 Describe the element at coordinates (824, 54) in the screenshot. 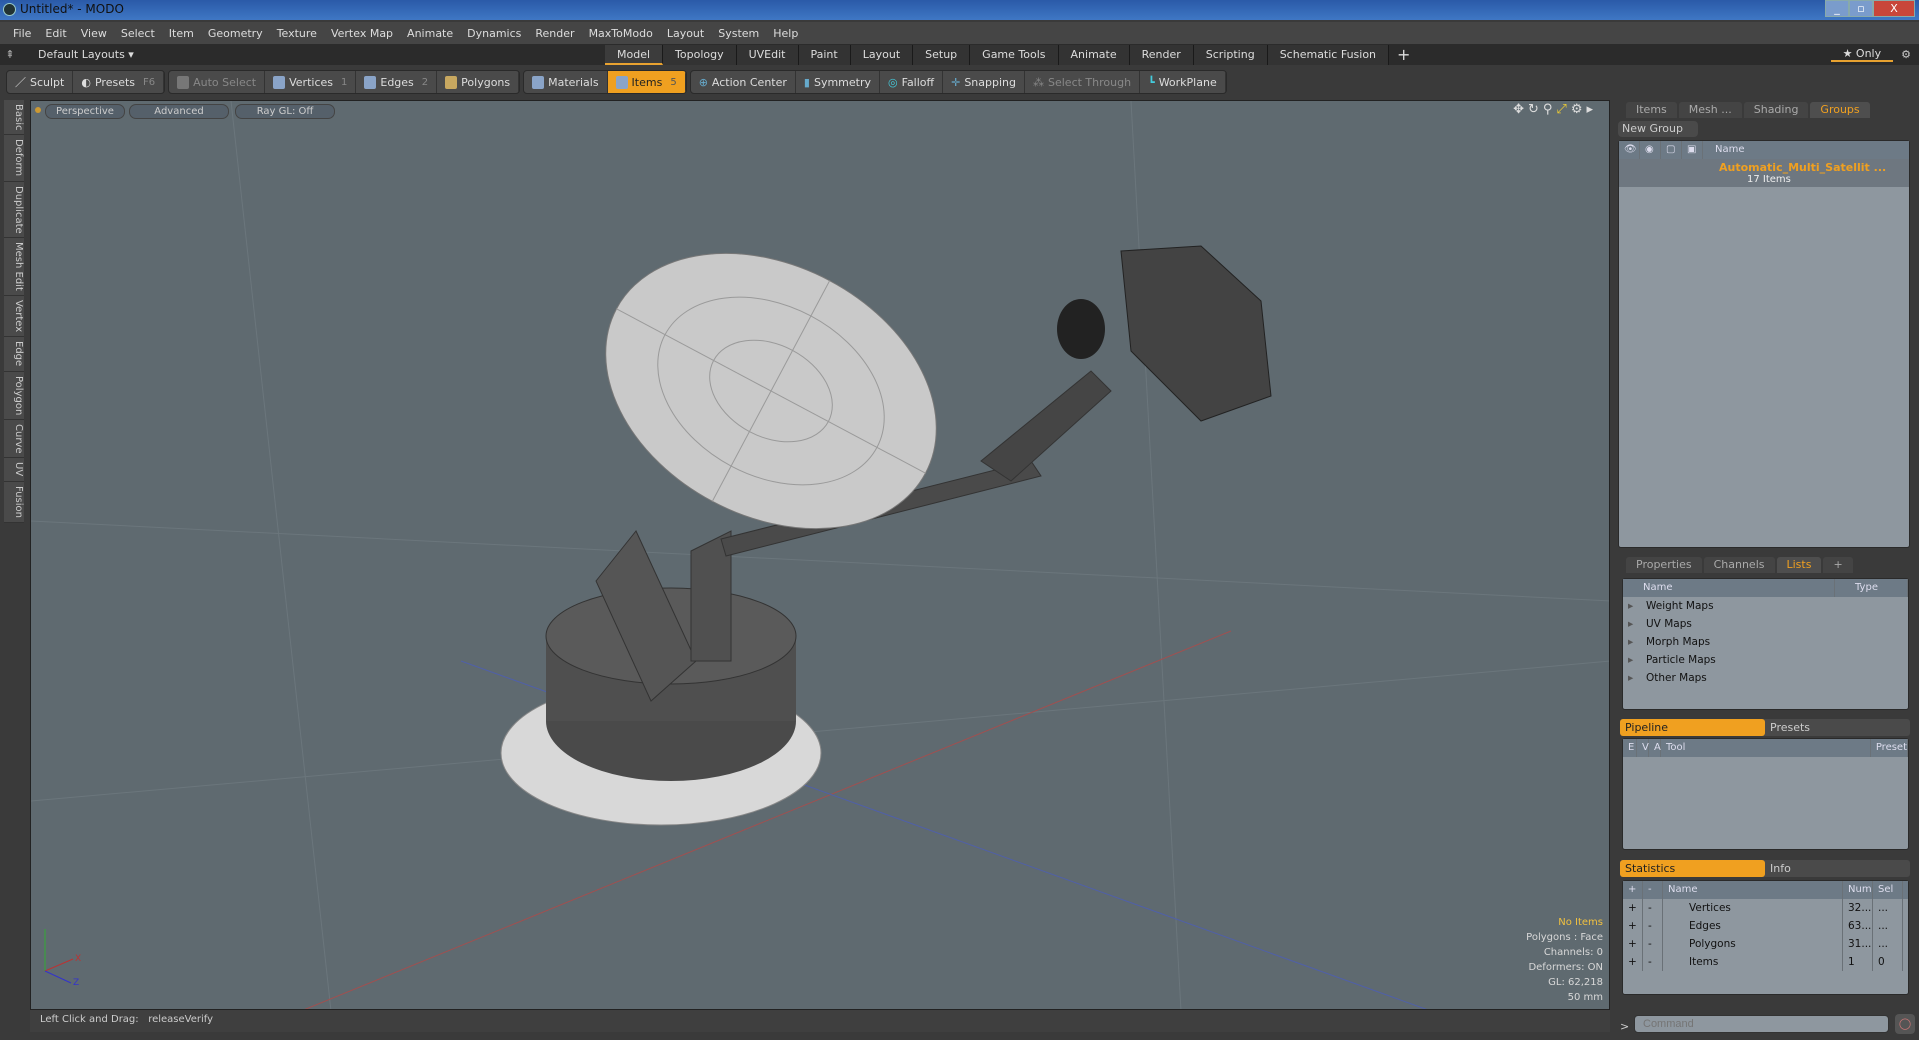

I see `layout-tab-paint: Paint` at that location.